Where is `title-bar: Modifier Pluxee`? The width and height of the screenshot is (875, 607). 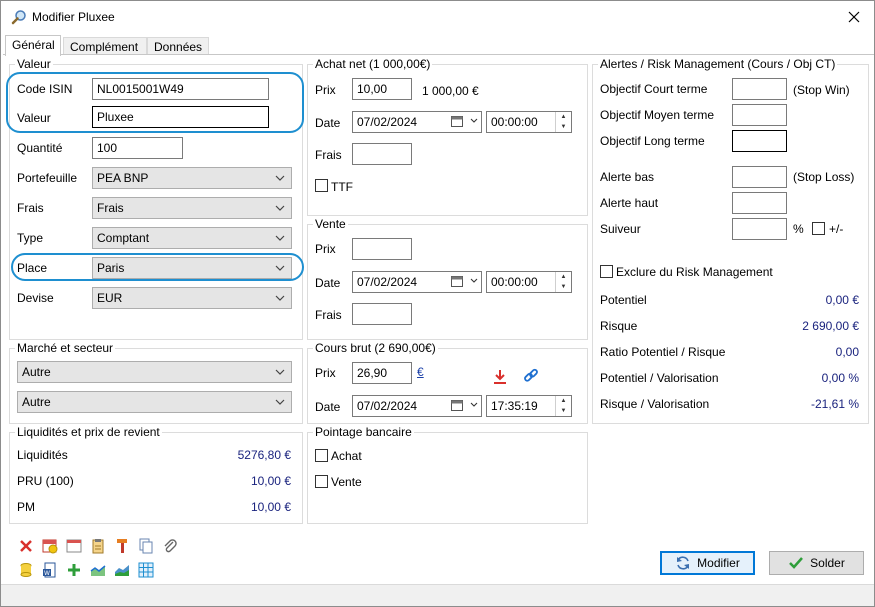 title-bar: Modifier Pluxee is located at coordinates (437, 17).